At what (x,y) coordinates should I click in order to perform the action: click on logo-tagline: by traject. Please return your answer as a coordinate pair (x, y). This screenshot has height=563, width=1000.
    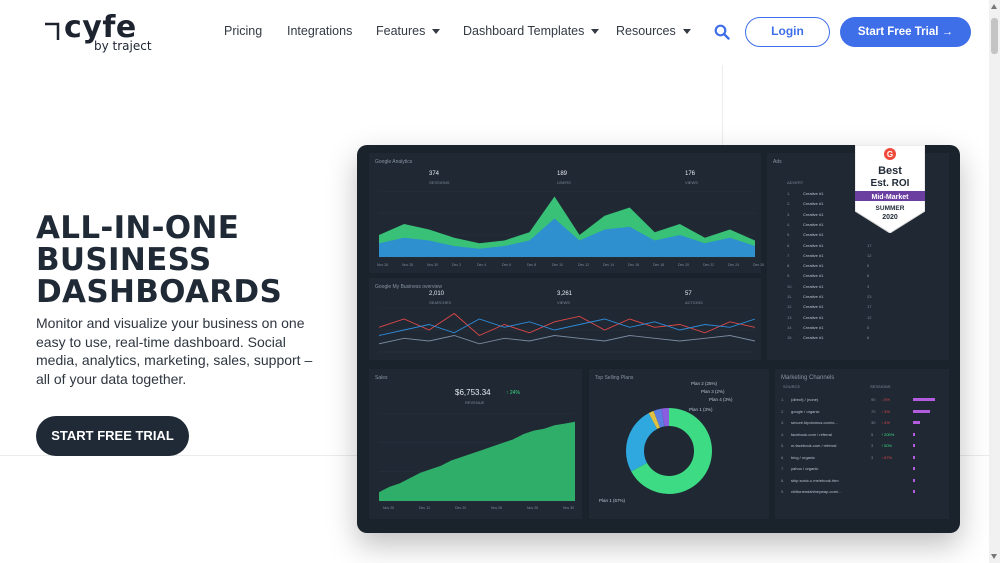
    Looking at the image, I should click on (123, 46).